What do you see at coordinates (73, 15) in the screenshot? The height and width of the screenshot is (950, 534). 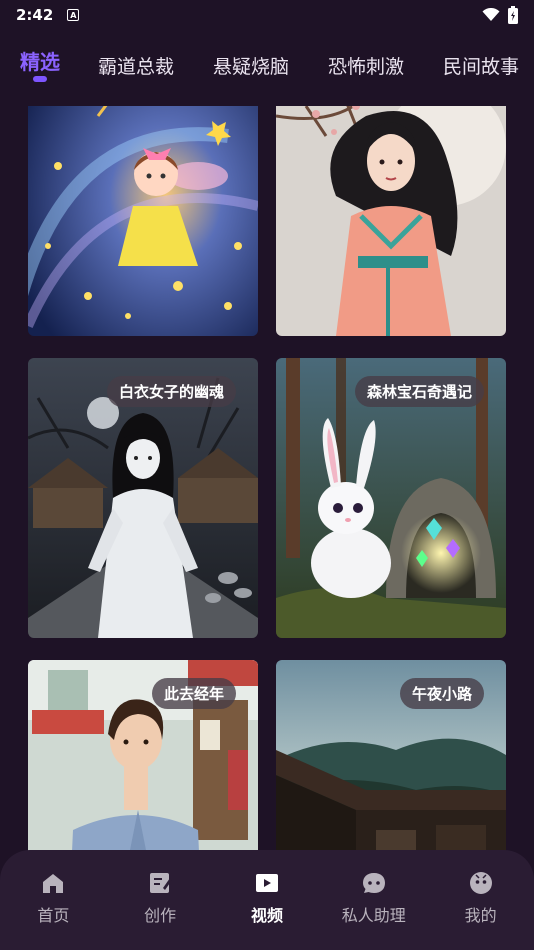 I see `notification-icon: A` at bounding box center [73, 15].